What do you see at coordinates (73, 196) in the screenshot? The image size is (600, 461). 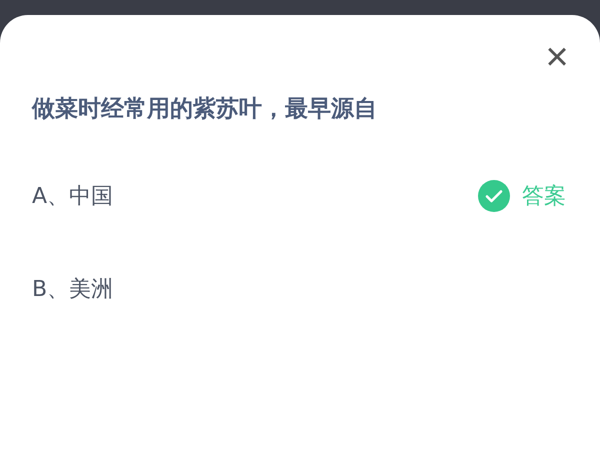 I see `answer-option: A、中国` at bounding box center [73, 196].